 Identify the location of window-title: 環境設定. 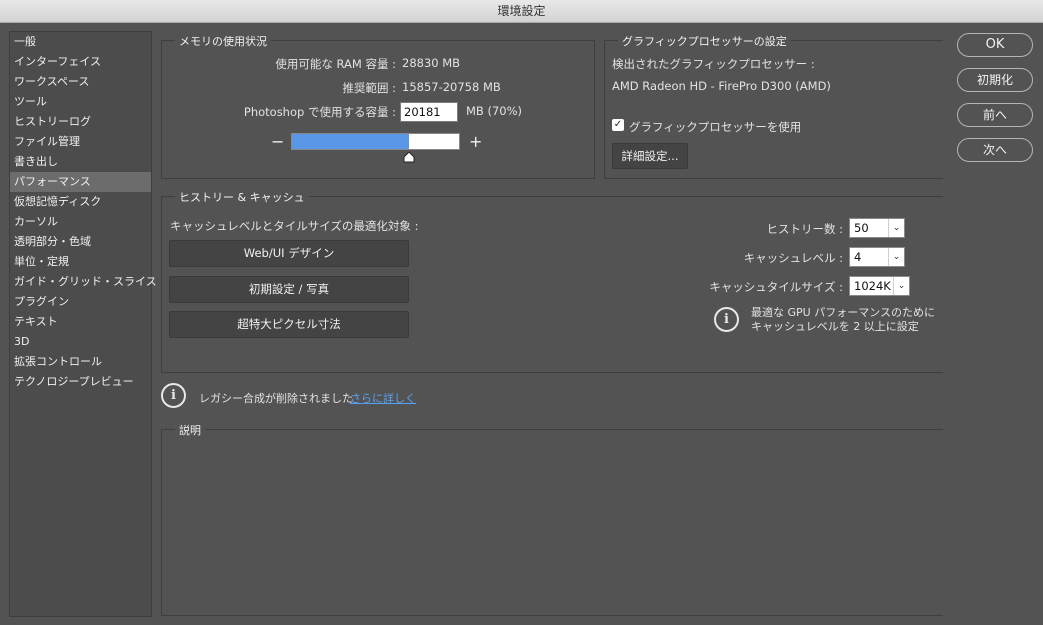
(521, 11).